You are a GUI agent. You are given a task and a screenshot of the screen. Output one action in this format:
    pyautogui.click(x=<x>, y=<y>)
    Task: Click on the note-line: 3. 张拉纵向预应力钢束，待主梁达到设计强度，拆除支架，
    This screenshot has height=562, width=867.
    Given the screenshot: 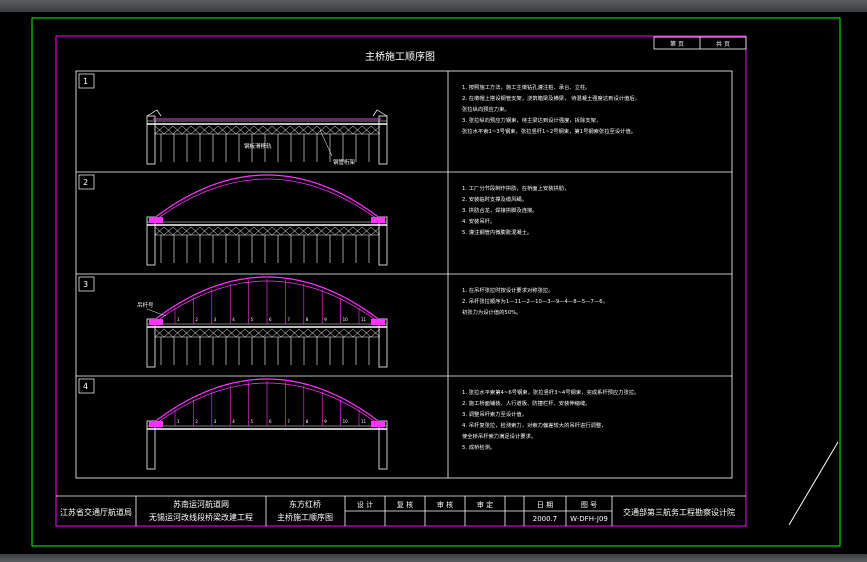 What is the action you would take?
    pyautogui.click(x=531, y=120)
    